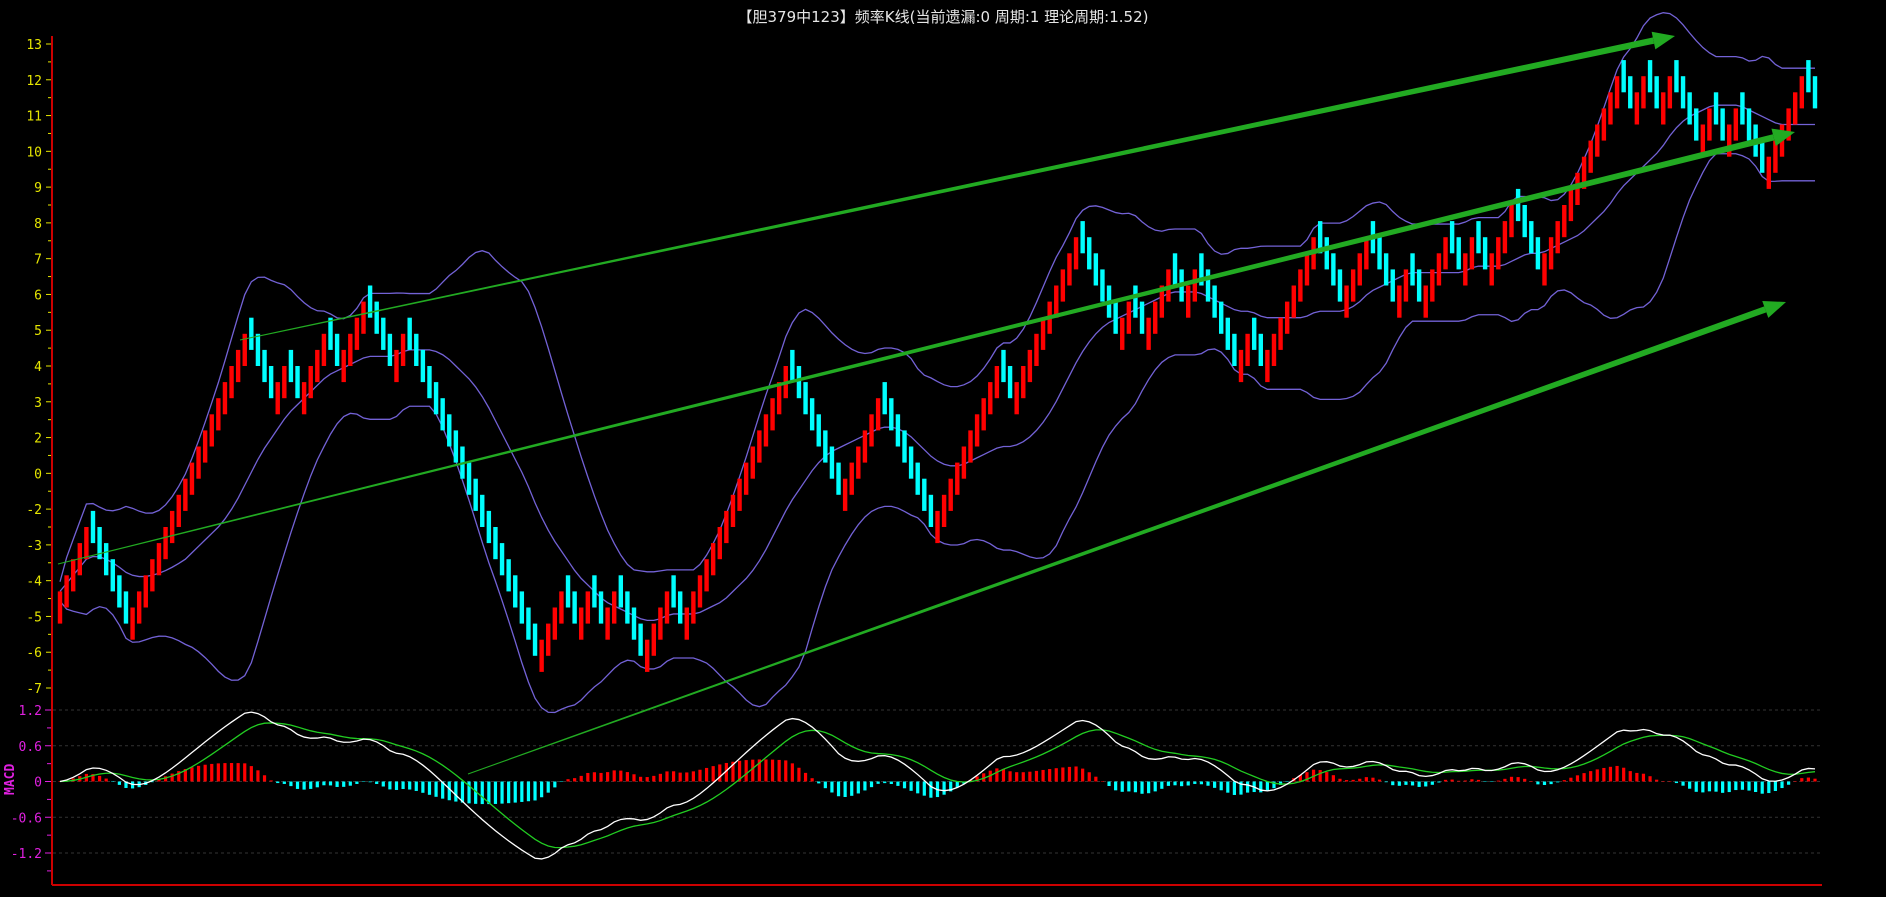 This screenshot has width=1886, height=897. What do you see at coordinates (34, 653) in the screenshot?
I see `y-tick-label: -6` at bounding box center [34, 653].